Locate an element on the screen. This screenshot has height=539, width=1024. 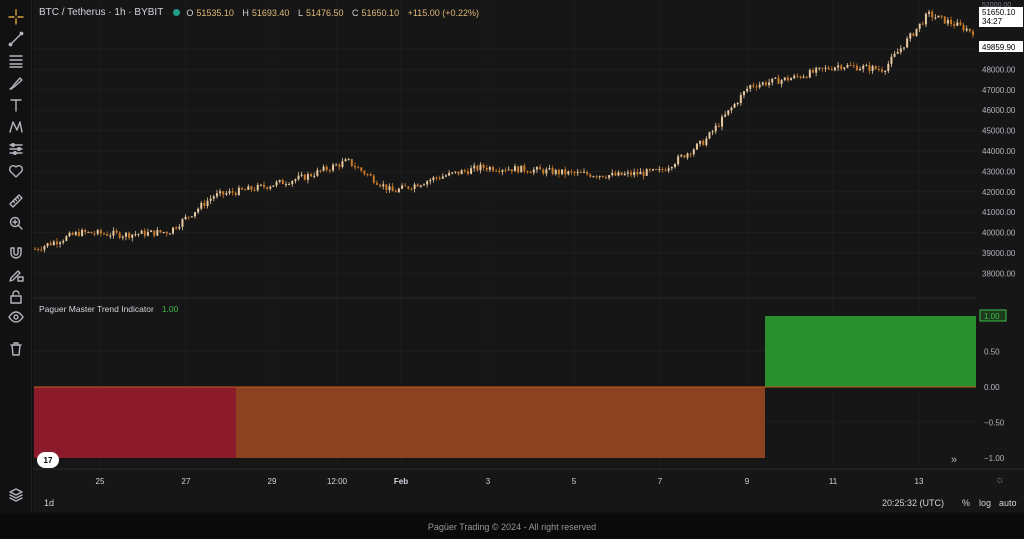
heart-icon is located at coordinates (16, 171).